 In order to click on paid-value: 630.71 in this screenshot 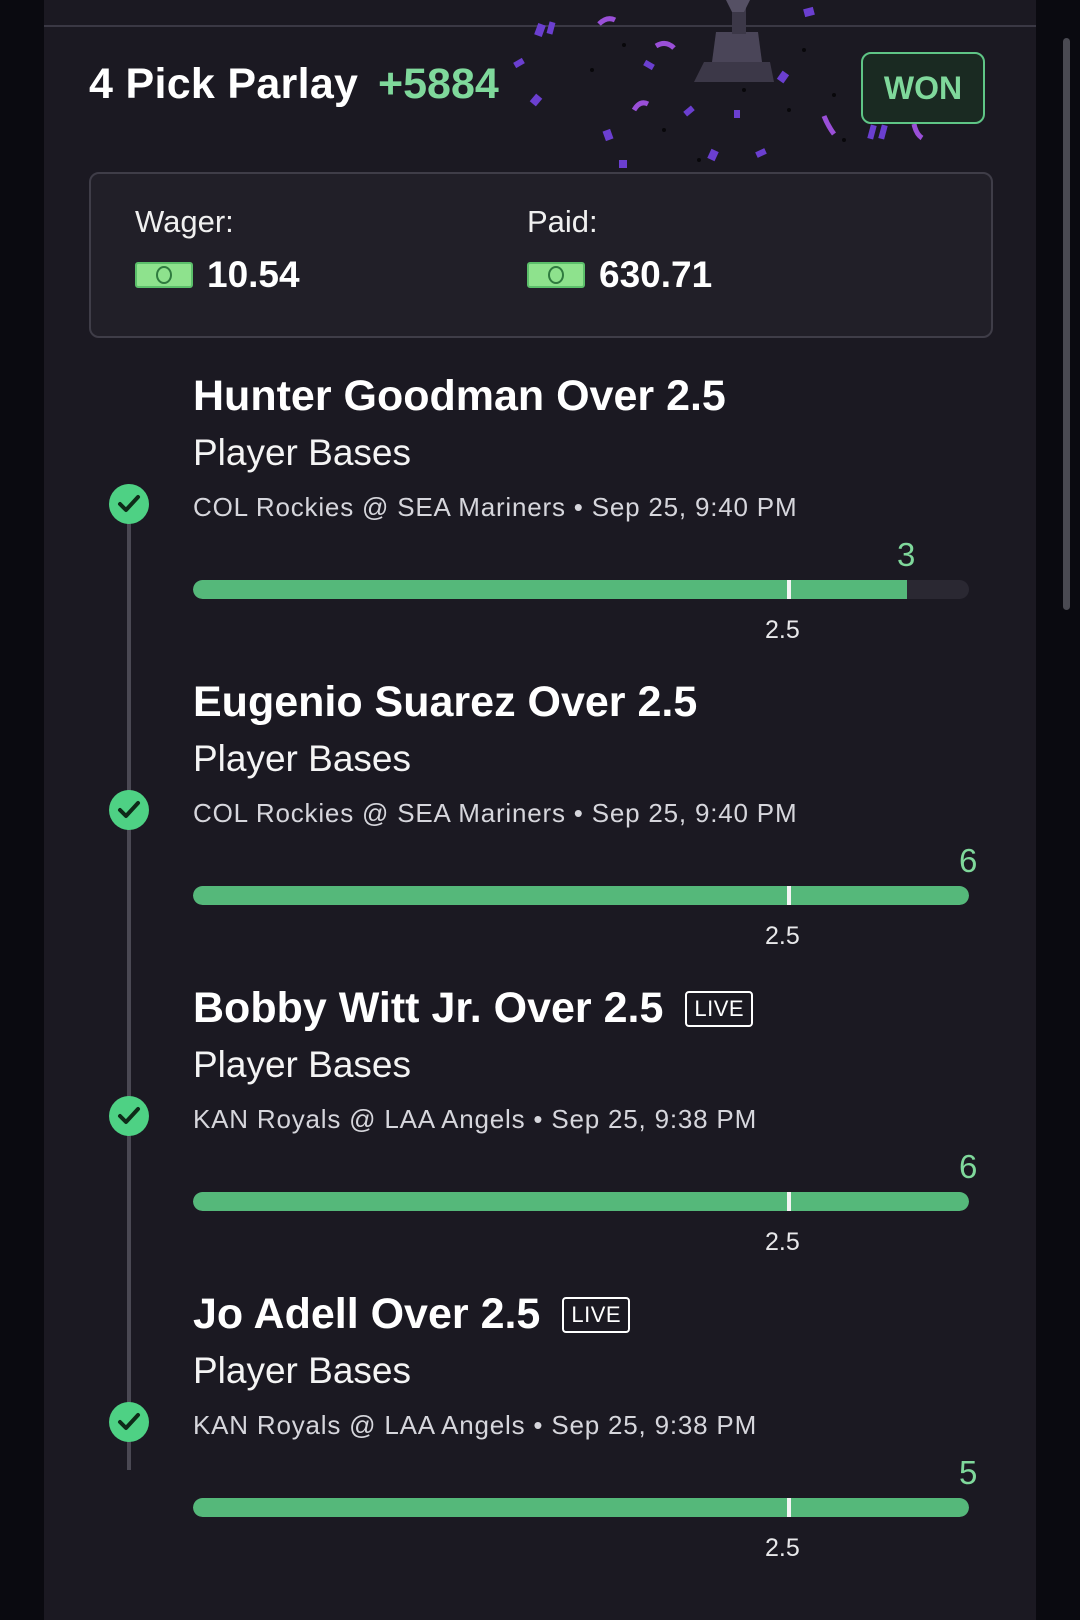, I will do `click(656, 274)`.